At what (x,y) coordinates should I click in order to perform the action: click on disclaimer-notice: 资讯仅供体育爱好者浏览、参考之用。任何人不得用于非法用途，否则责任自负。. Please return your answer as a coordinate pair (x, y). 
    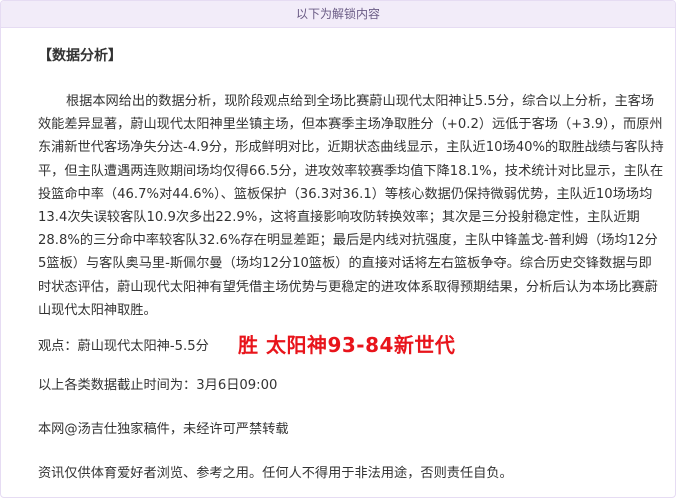
    Looking at the image, I should click on (275, 473).